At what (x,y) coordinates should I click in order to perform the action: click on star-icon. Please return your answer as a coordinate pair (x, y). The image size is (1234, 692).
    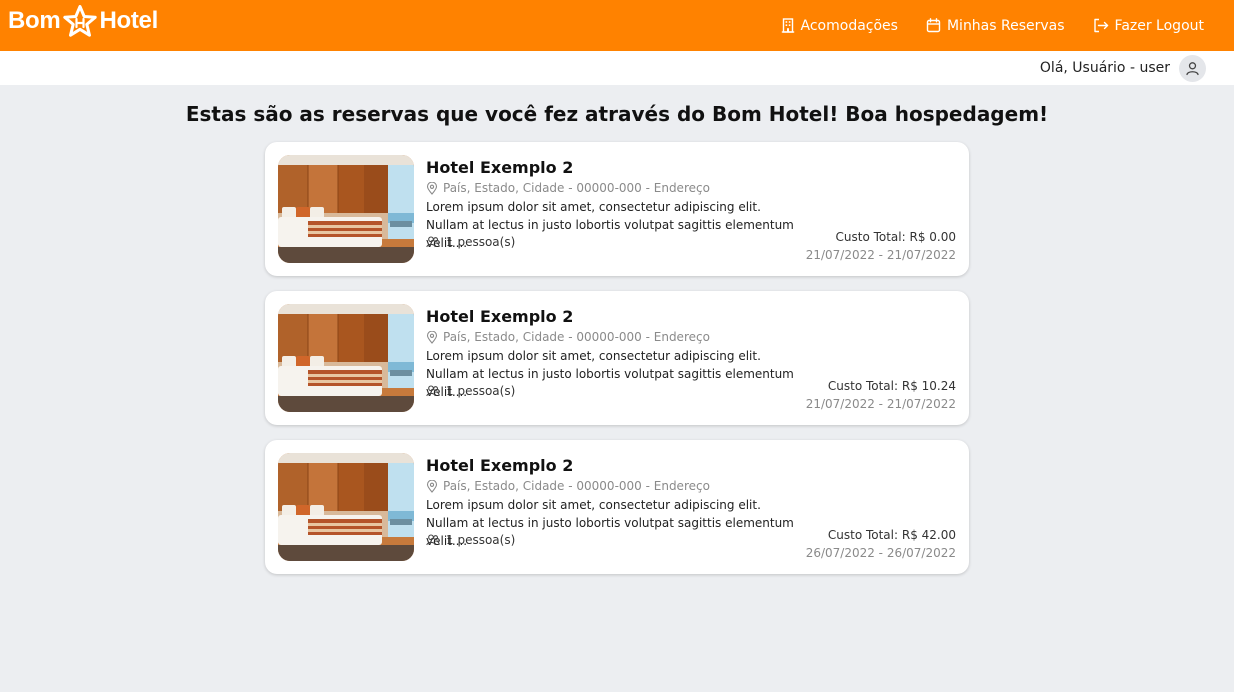
    Looking at the image, I should click on (80, 21).